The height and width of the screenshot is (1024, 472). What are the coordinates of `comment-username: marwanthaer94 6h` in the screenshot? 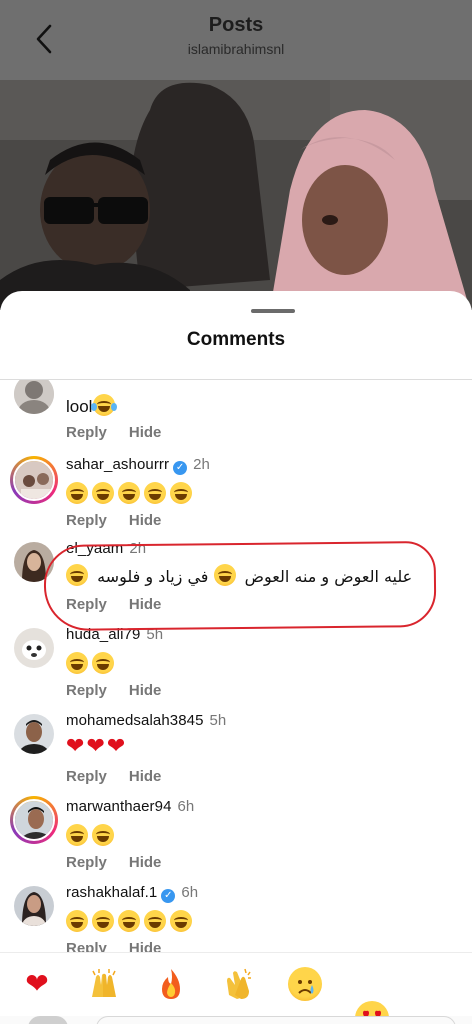 It's located at (130, 806).